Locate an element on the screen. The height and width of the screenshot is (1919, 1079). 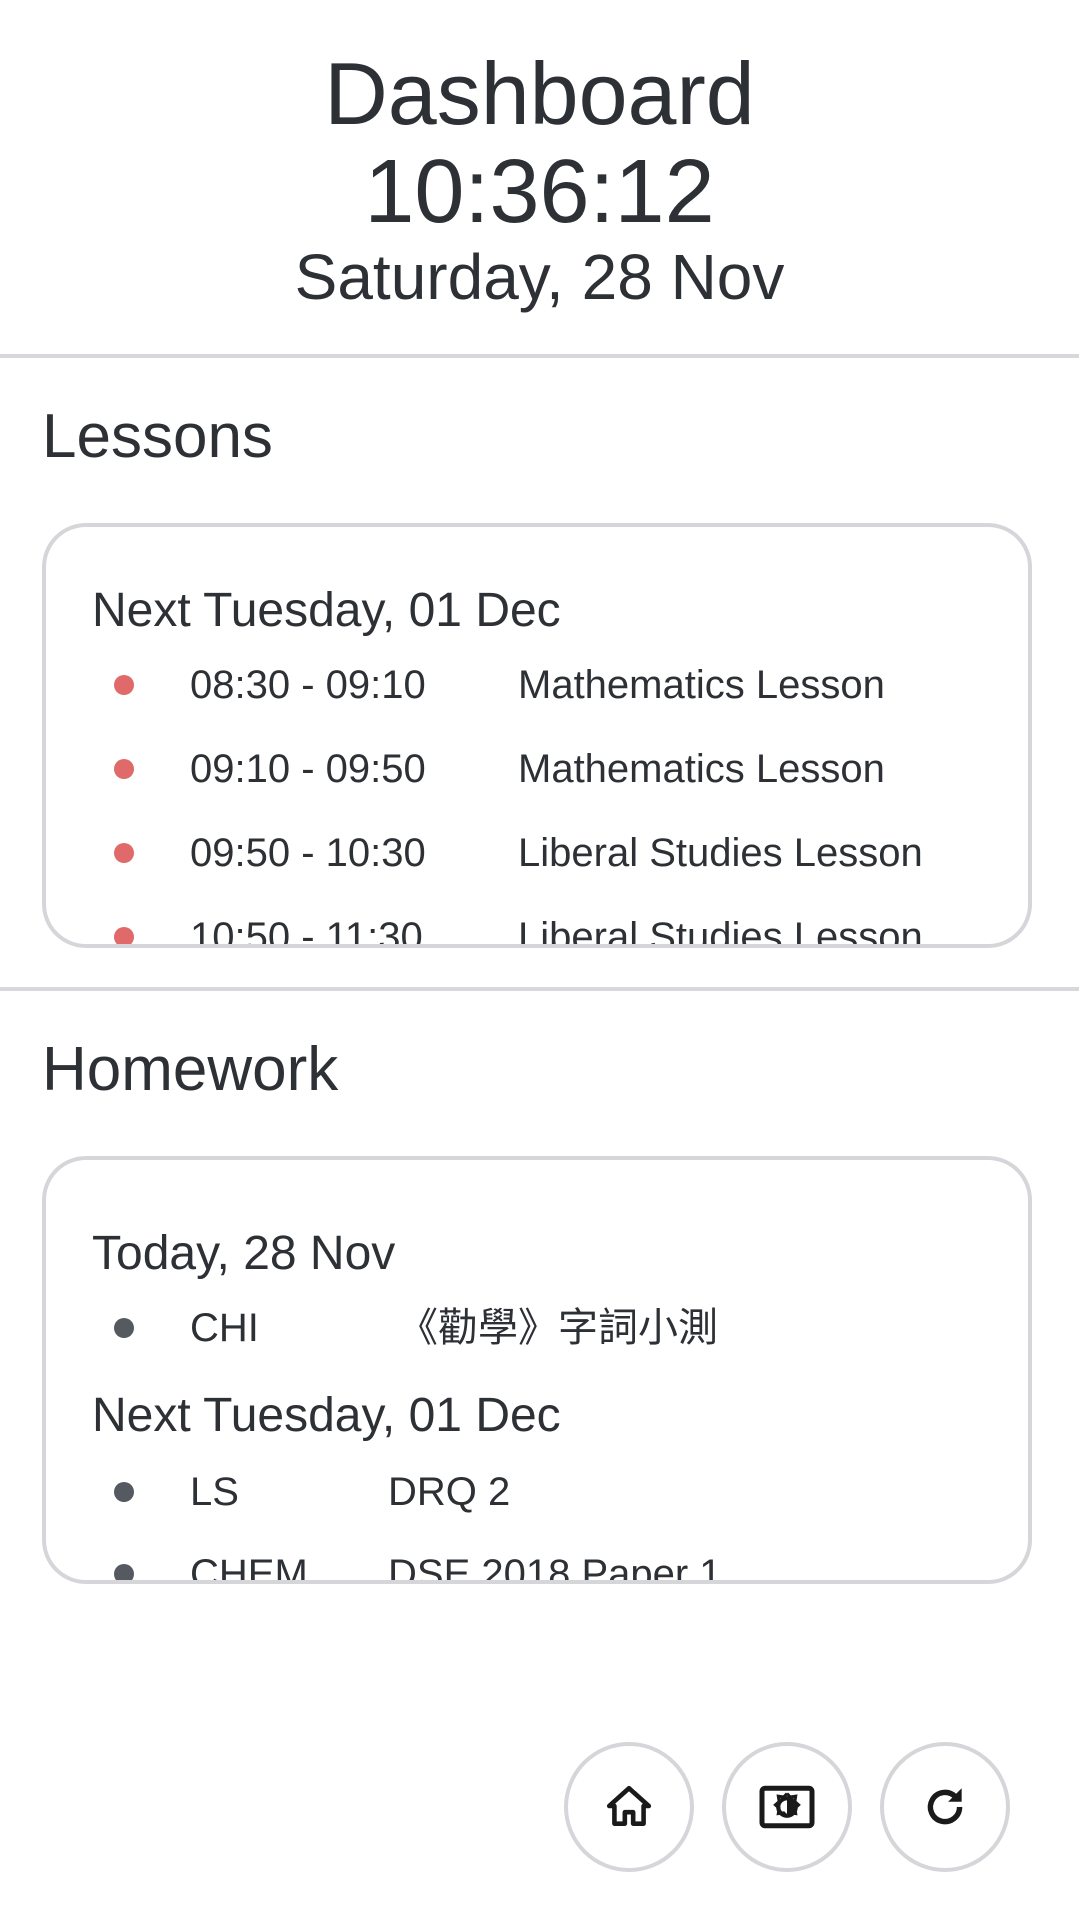
home-icon is located at coordinates (629, 1805).